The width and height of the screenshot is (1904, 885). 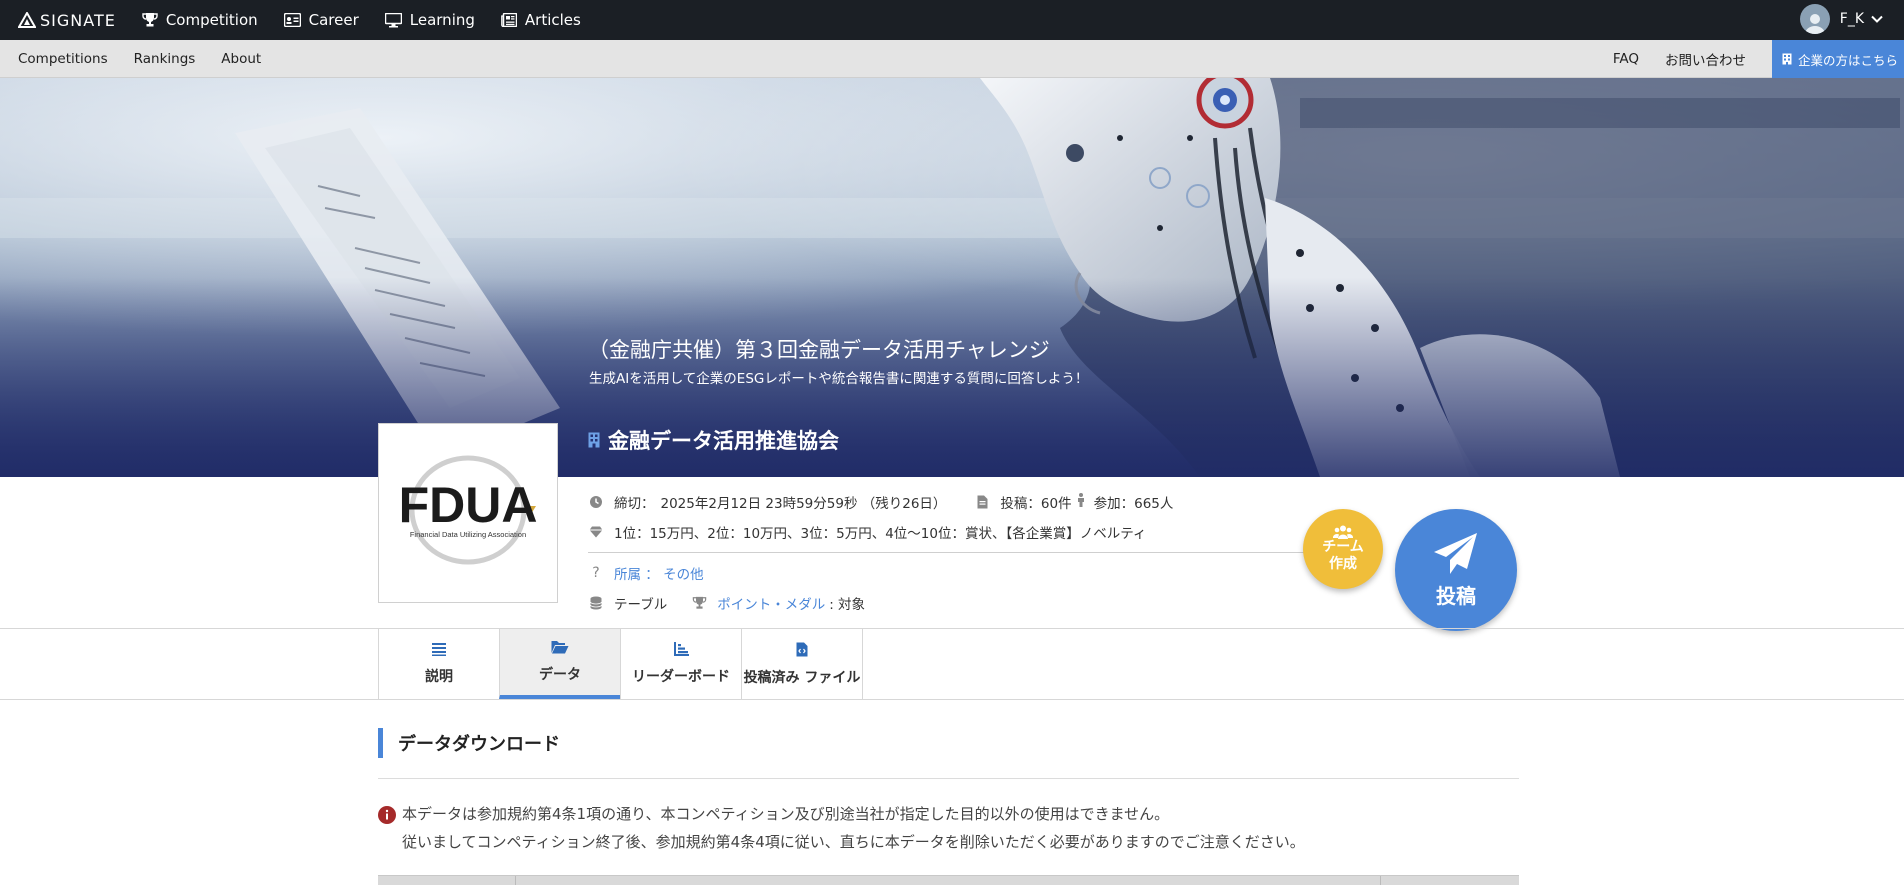 What do you see at coordinates (1343, 564) in the screenshot?
I see `create-team-label-2: 作成` at bounding box center [1343, 564].